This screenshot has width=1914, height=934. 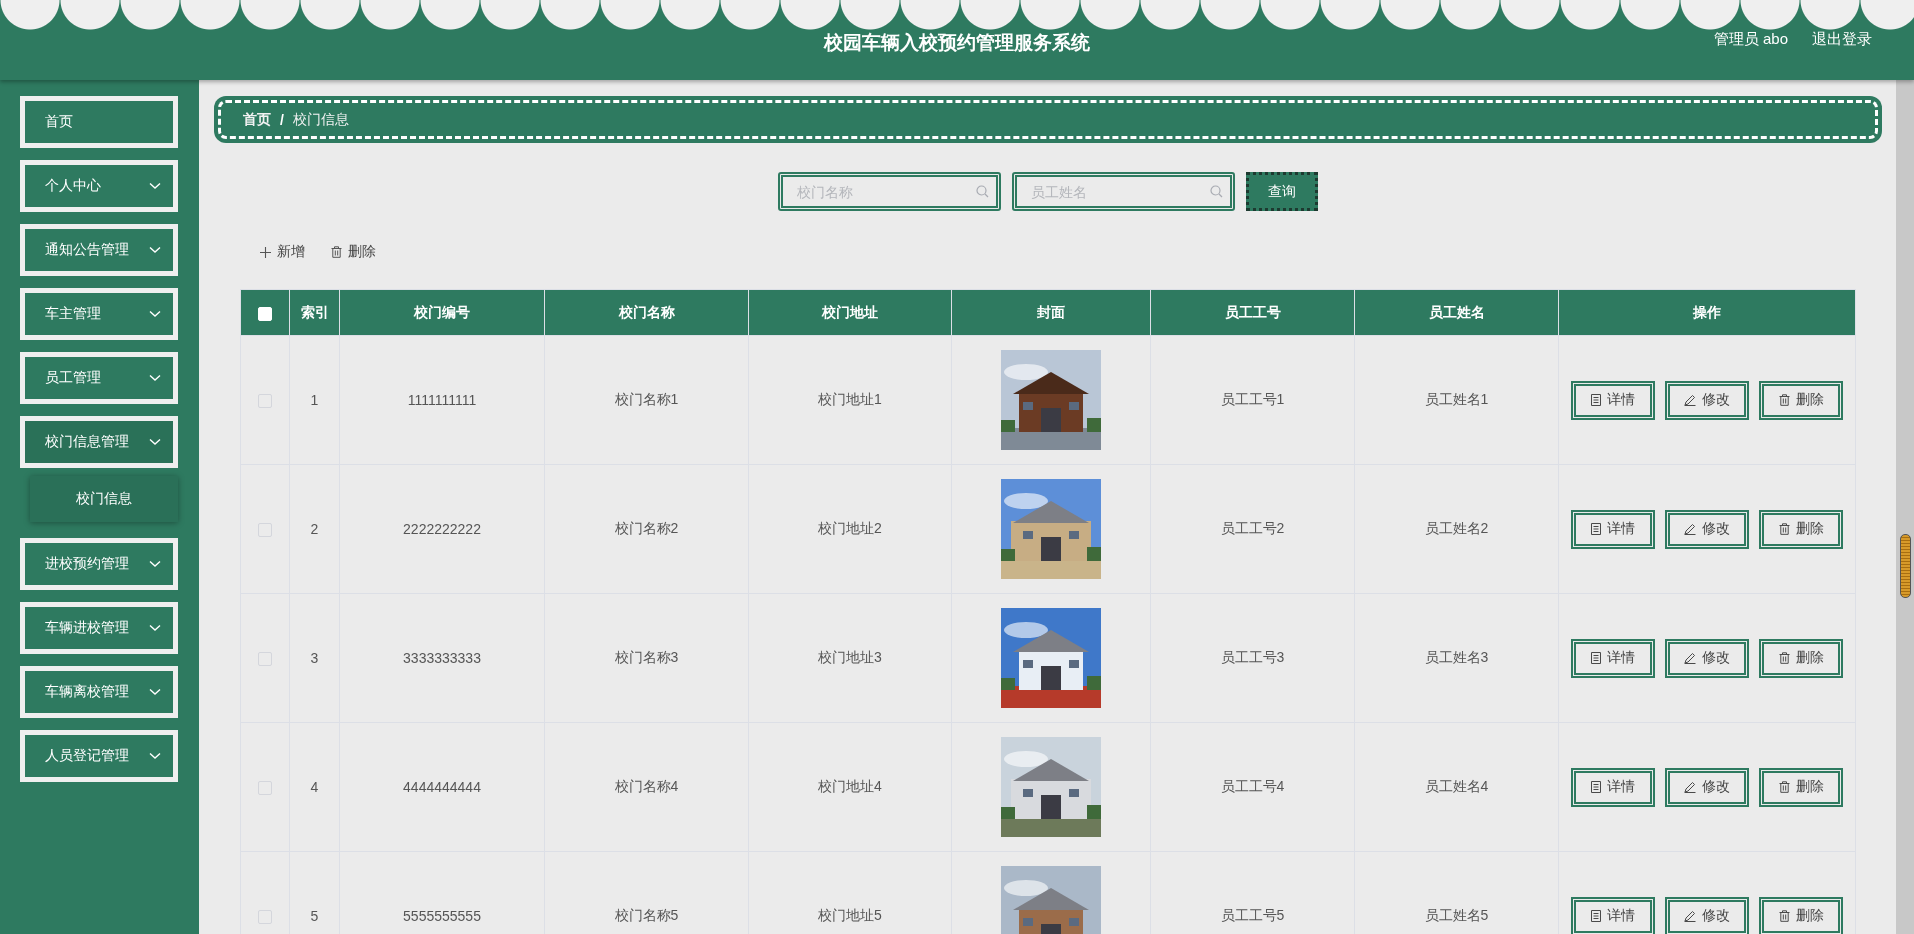 What do you see at coordinates (265, 313) in the screenshot?
I see `select-all-checkbox` at bounding box center [265, 313].